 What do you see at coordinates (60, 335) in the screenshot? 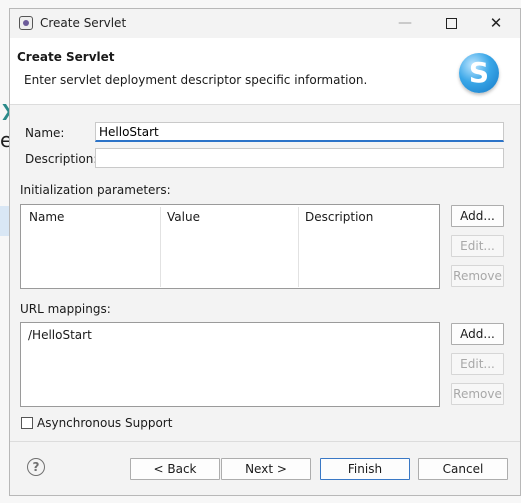
I see `list-item: /HelloStart` at bounding box center [60, 335].